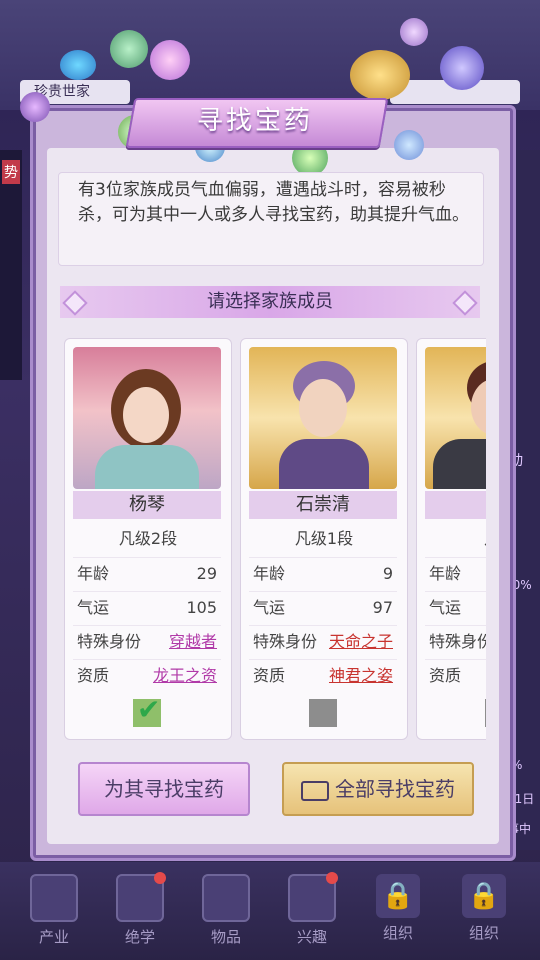 Image resolution: width=540 pixels, height=960 pixels. I want to click on quality-row: 资质 龙王之资, so click(147, 675).